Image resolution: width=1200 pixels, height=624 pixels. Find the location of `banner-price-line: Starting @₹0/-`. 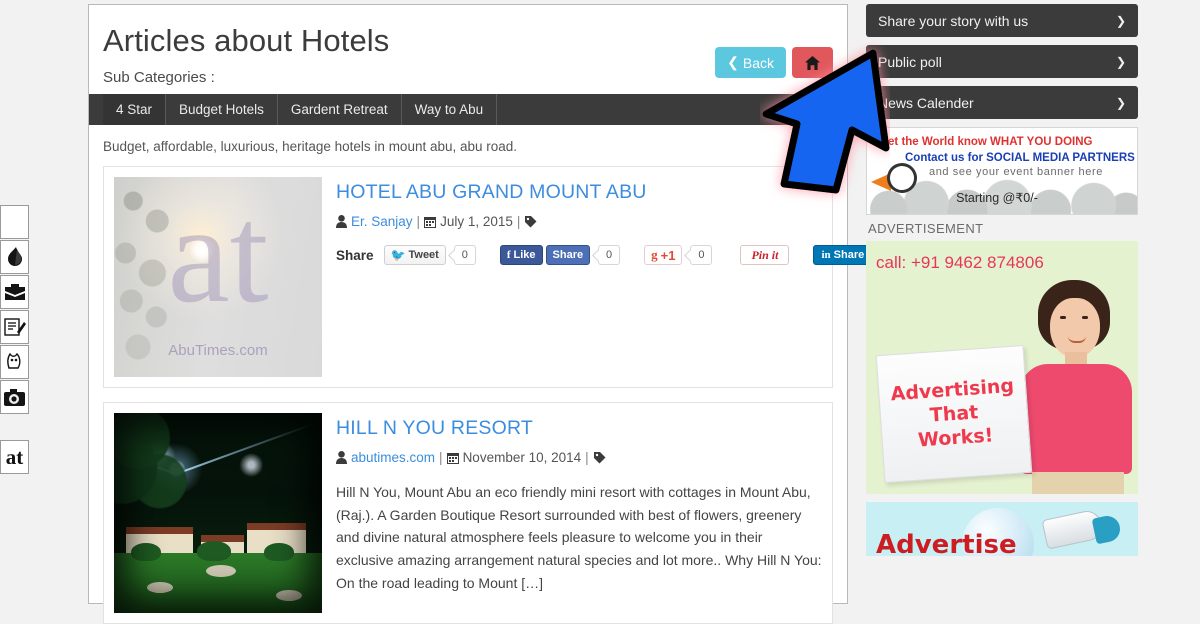

banner-price-line: Starting @₹0/- is located at coordinates (997, 198).